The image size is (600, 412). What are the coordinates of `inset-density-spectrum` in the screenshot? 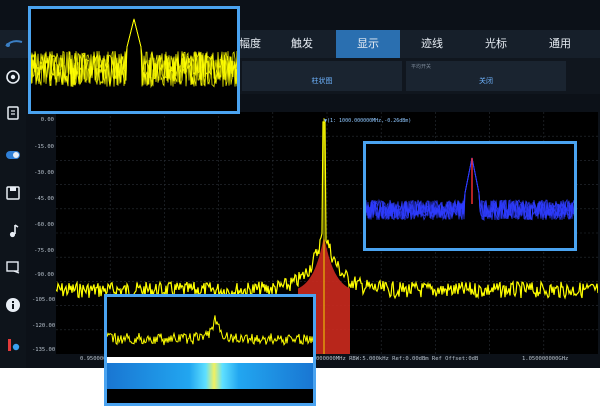 It's located at (470, 196).